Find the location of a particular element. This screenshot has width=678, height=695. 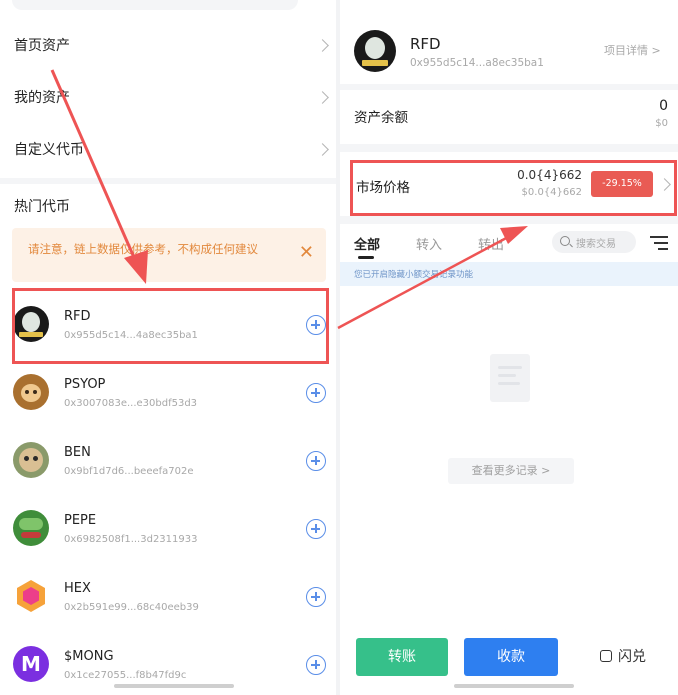

tab-all: 全部 is located at coordinates (367, 243).